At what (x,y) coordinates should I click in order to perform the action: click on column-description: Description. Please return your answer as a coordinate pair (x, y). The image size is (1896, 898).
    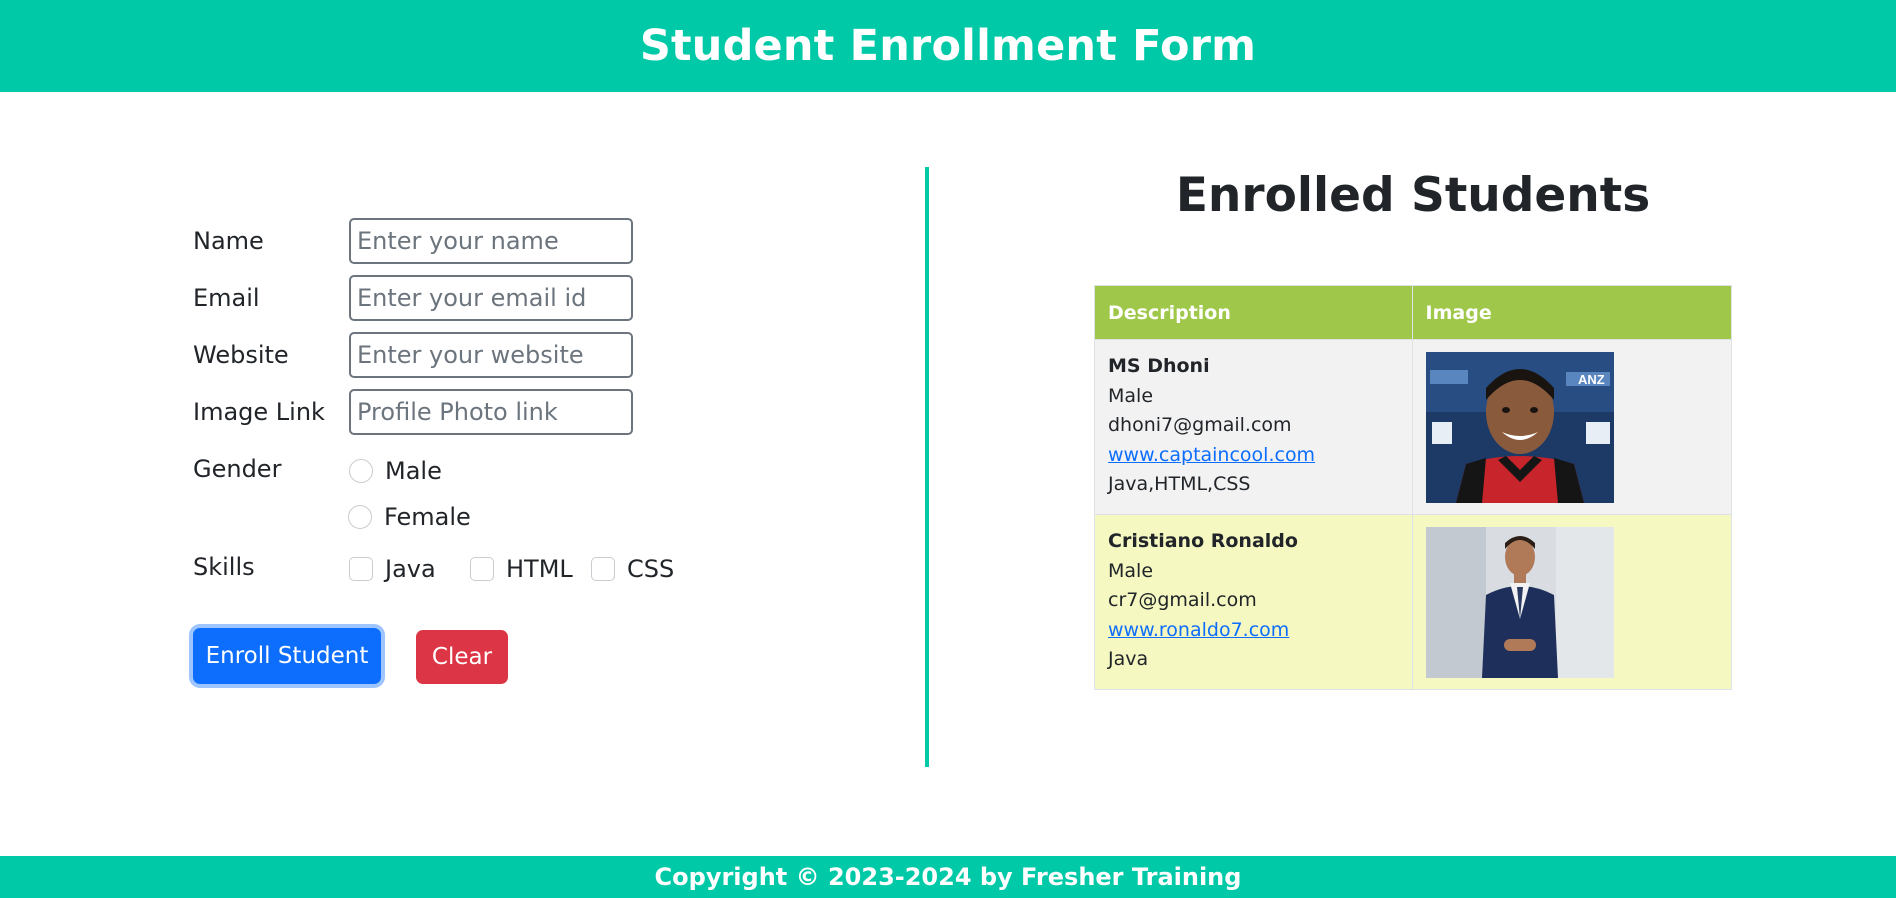
    Looking at the image, I should click on (1253, 312).